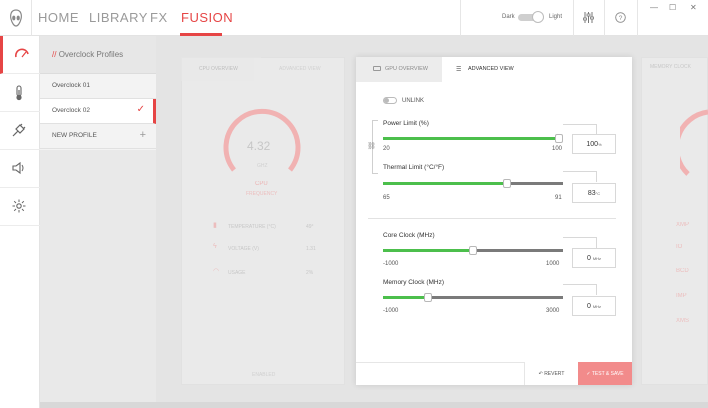 The image size is (708, 408). What do you see at coordinates (98, 136) in the screenshot?
I see `new-profile-button: NEW PROFILE +` at bounding box center [98, 136].